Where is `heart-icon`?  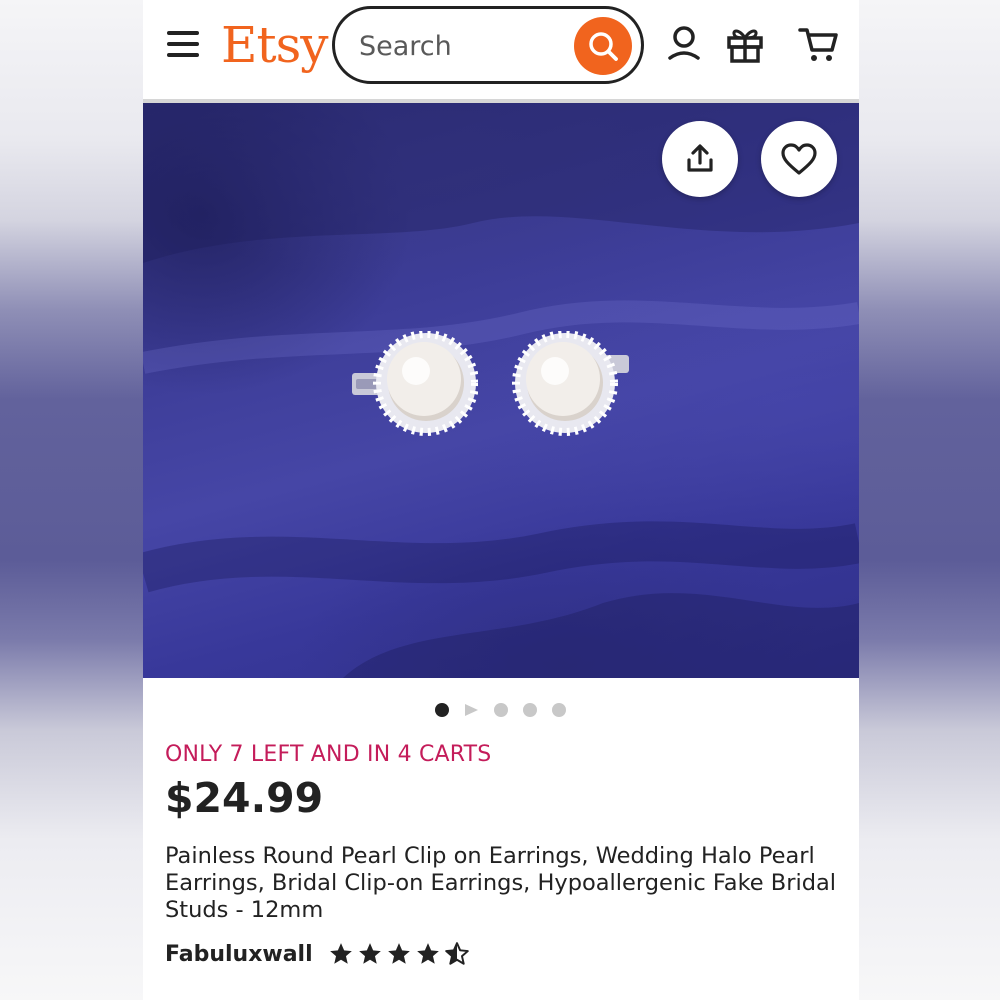 heart-icon is located at coordinates (799, 159).